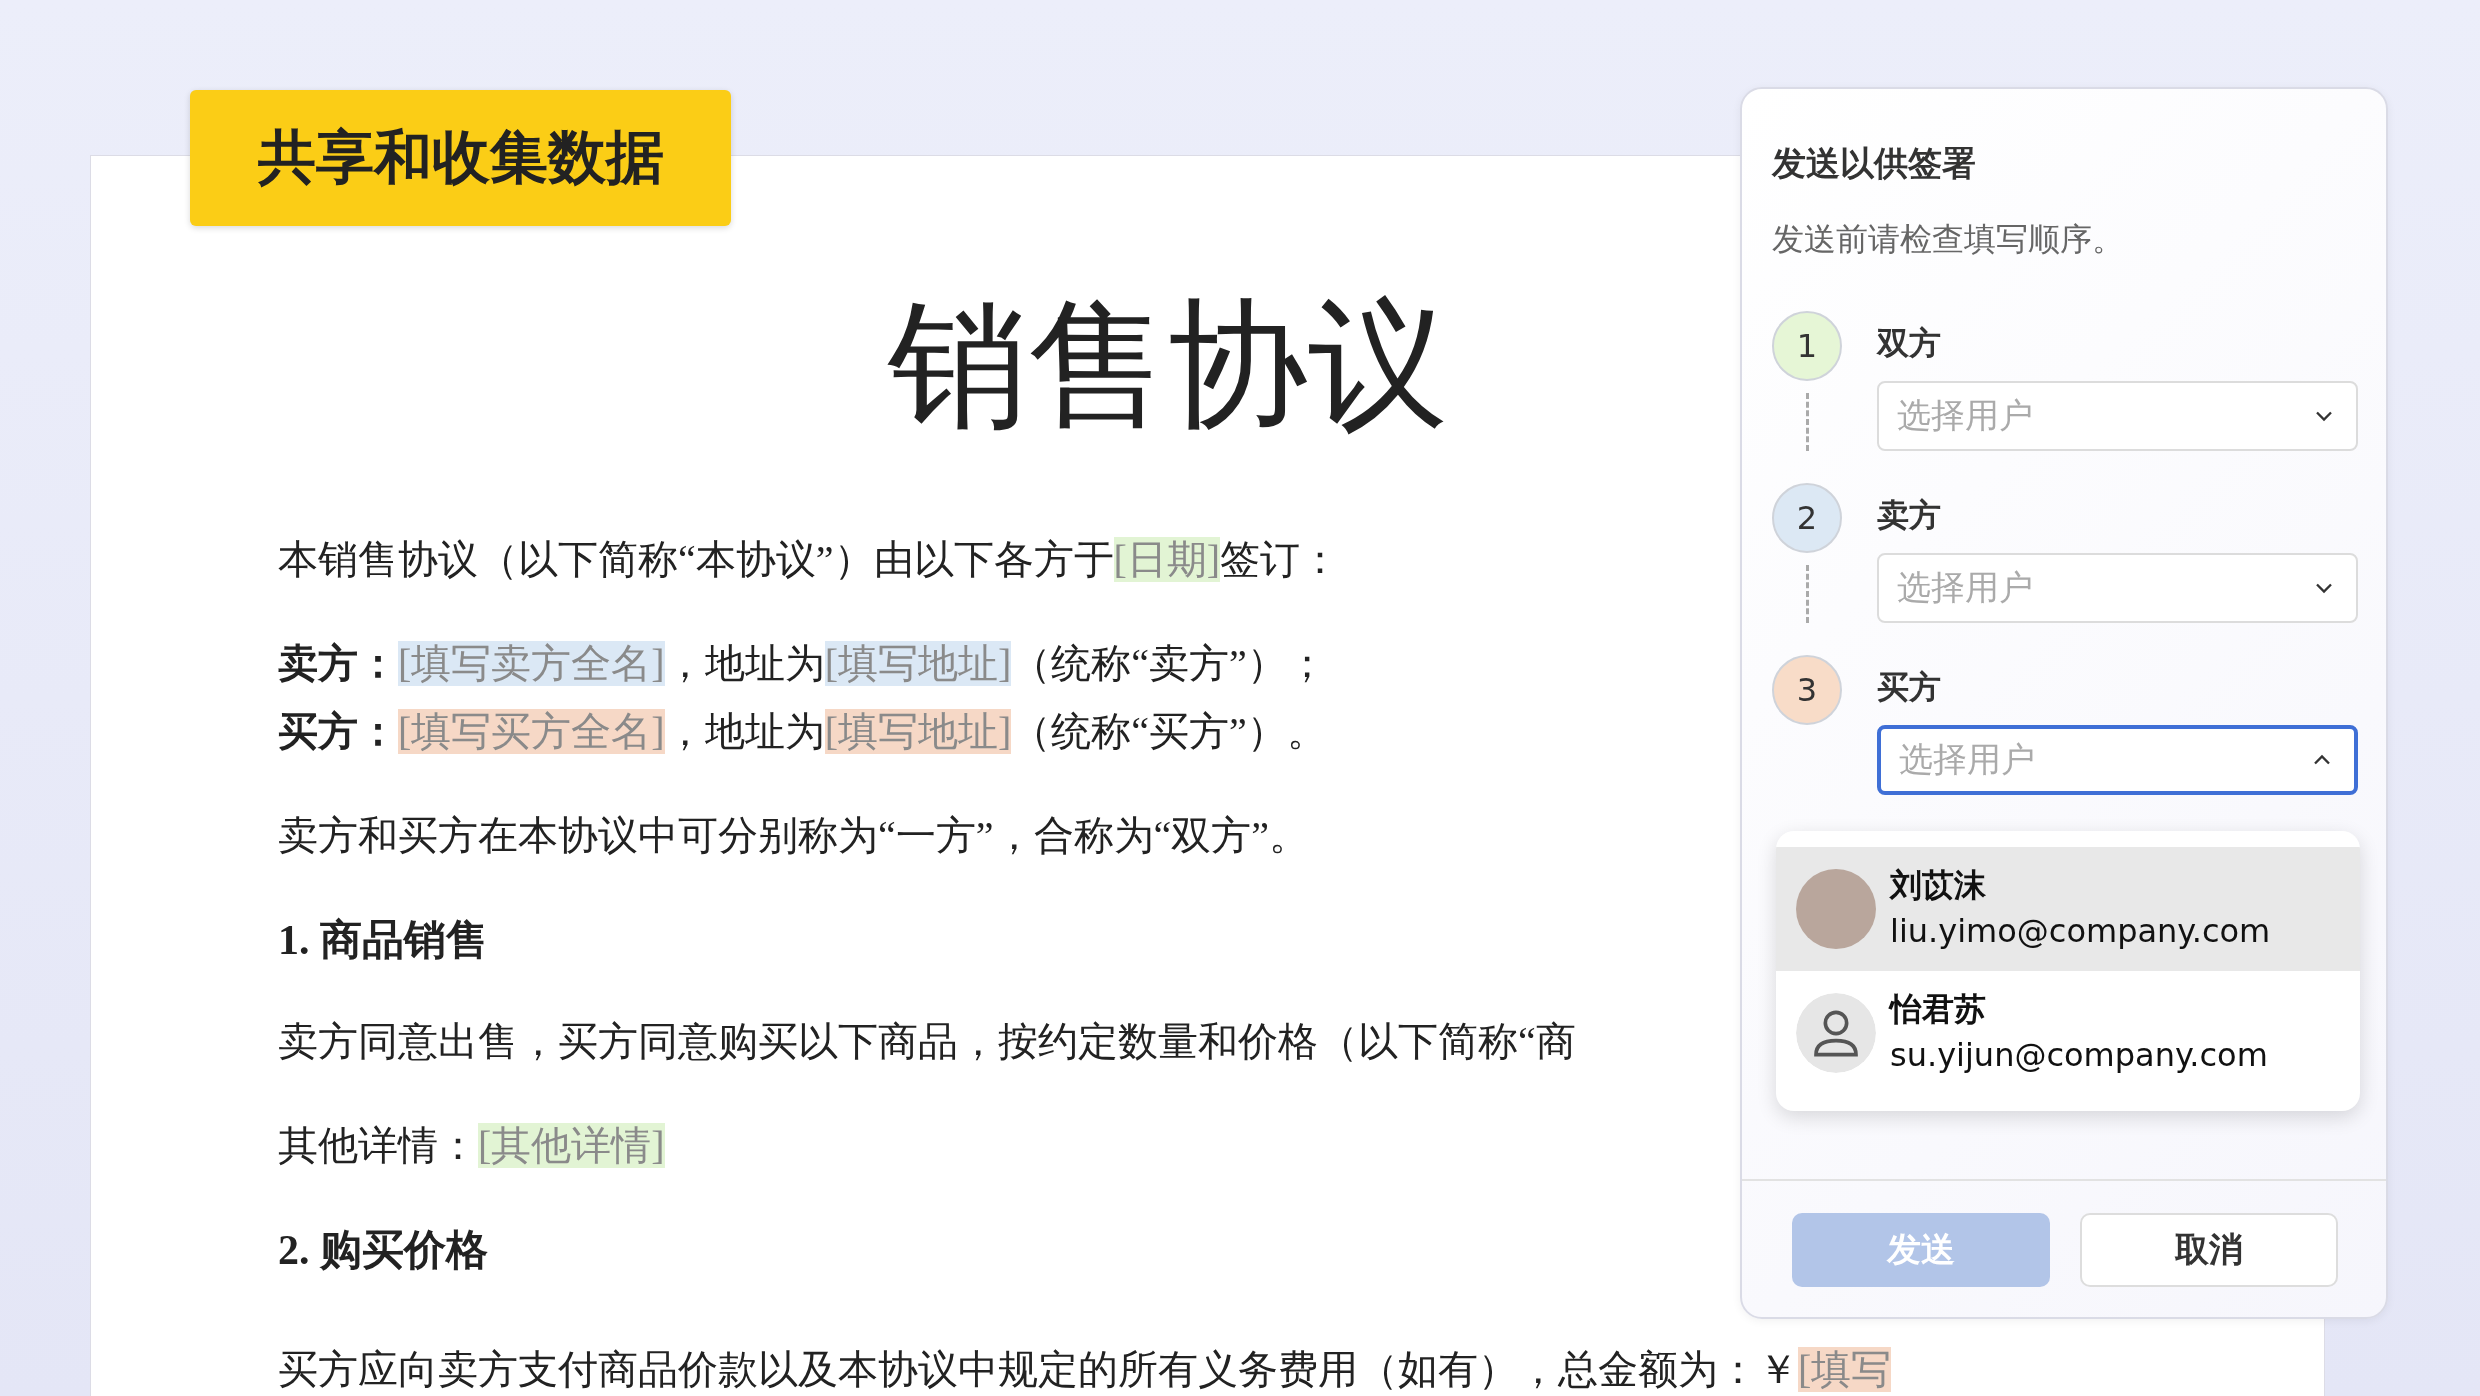  I want to click on panel-subtitle: 发送前请检查填写顺序。, so click(1948, 239).